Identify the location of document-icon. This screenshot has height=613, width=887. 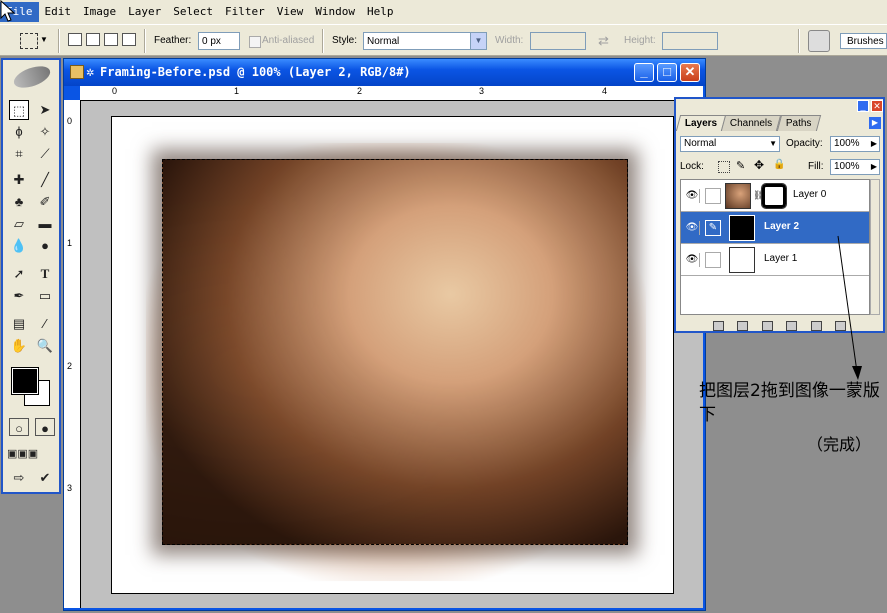
(77, 72).